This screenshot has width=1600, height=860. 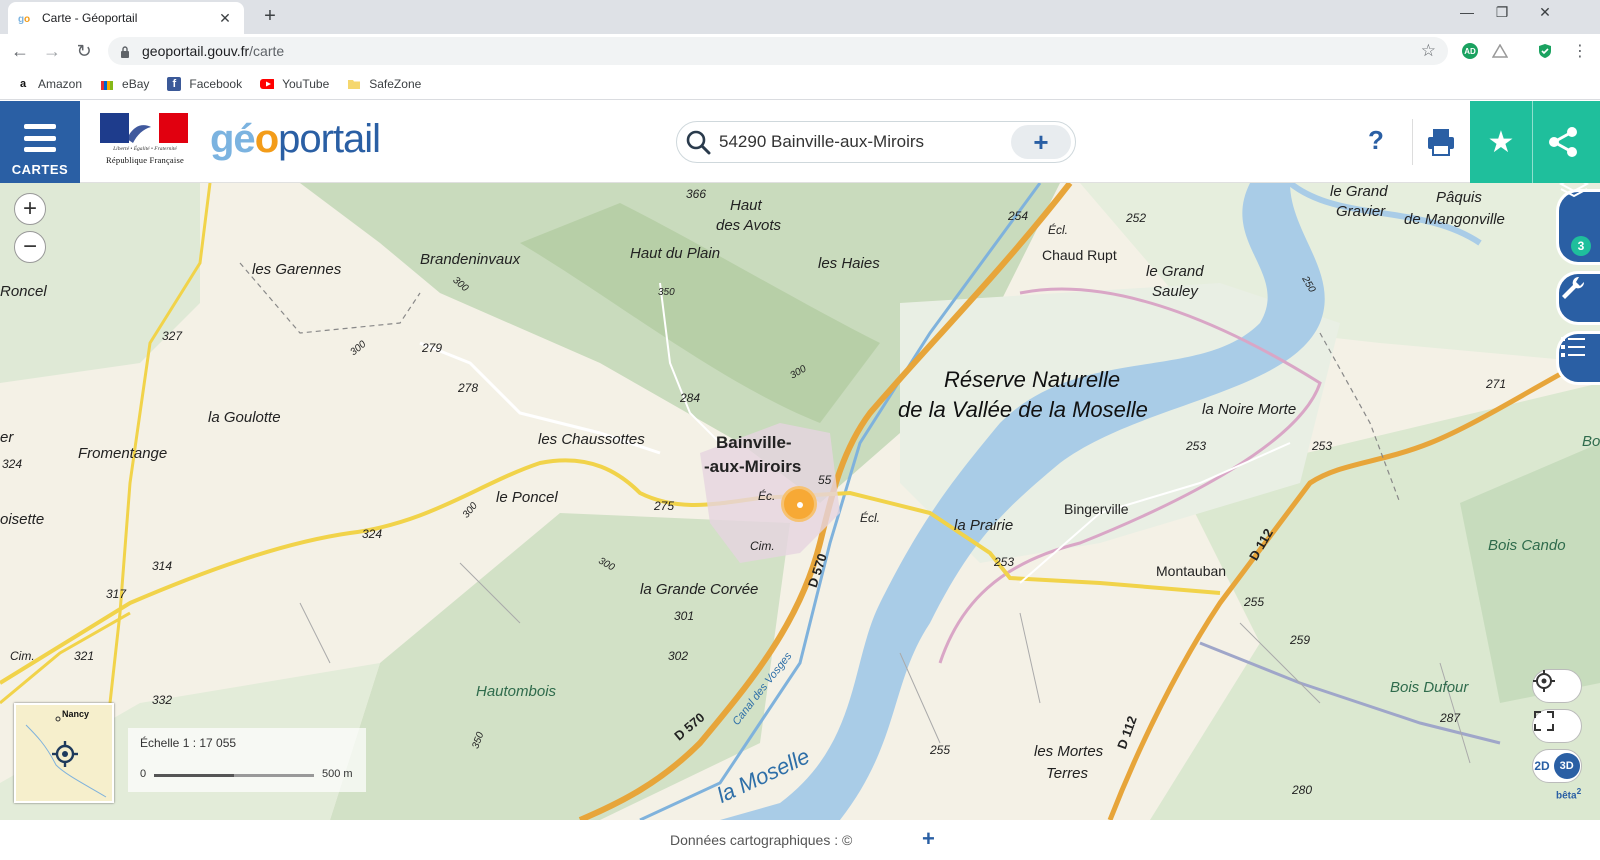 What do you see at coordinates (698, 142) in the screenshot?
I see `search-icon` at bounding box center [698, 142].